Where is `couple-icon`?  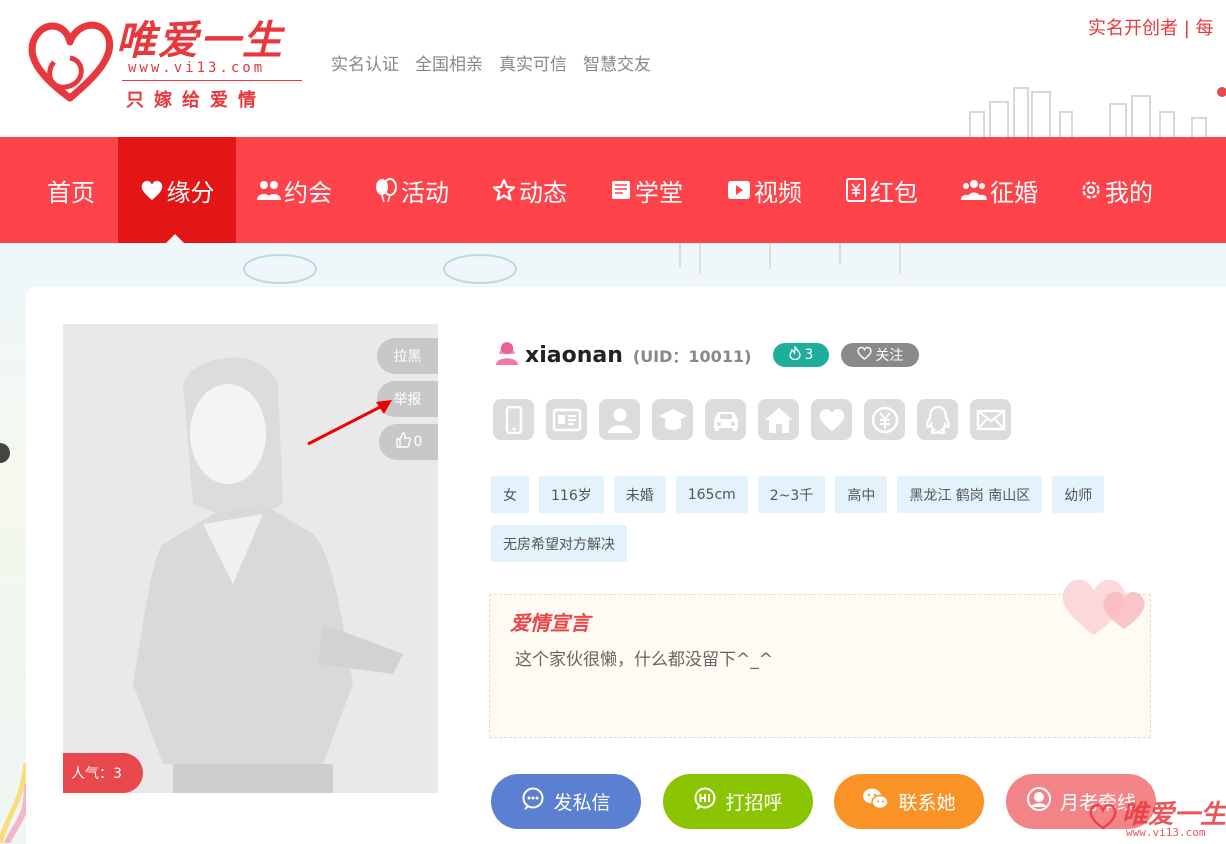
couple-icon is located at coordinates (269, 190).